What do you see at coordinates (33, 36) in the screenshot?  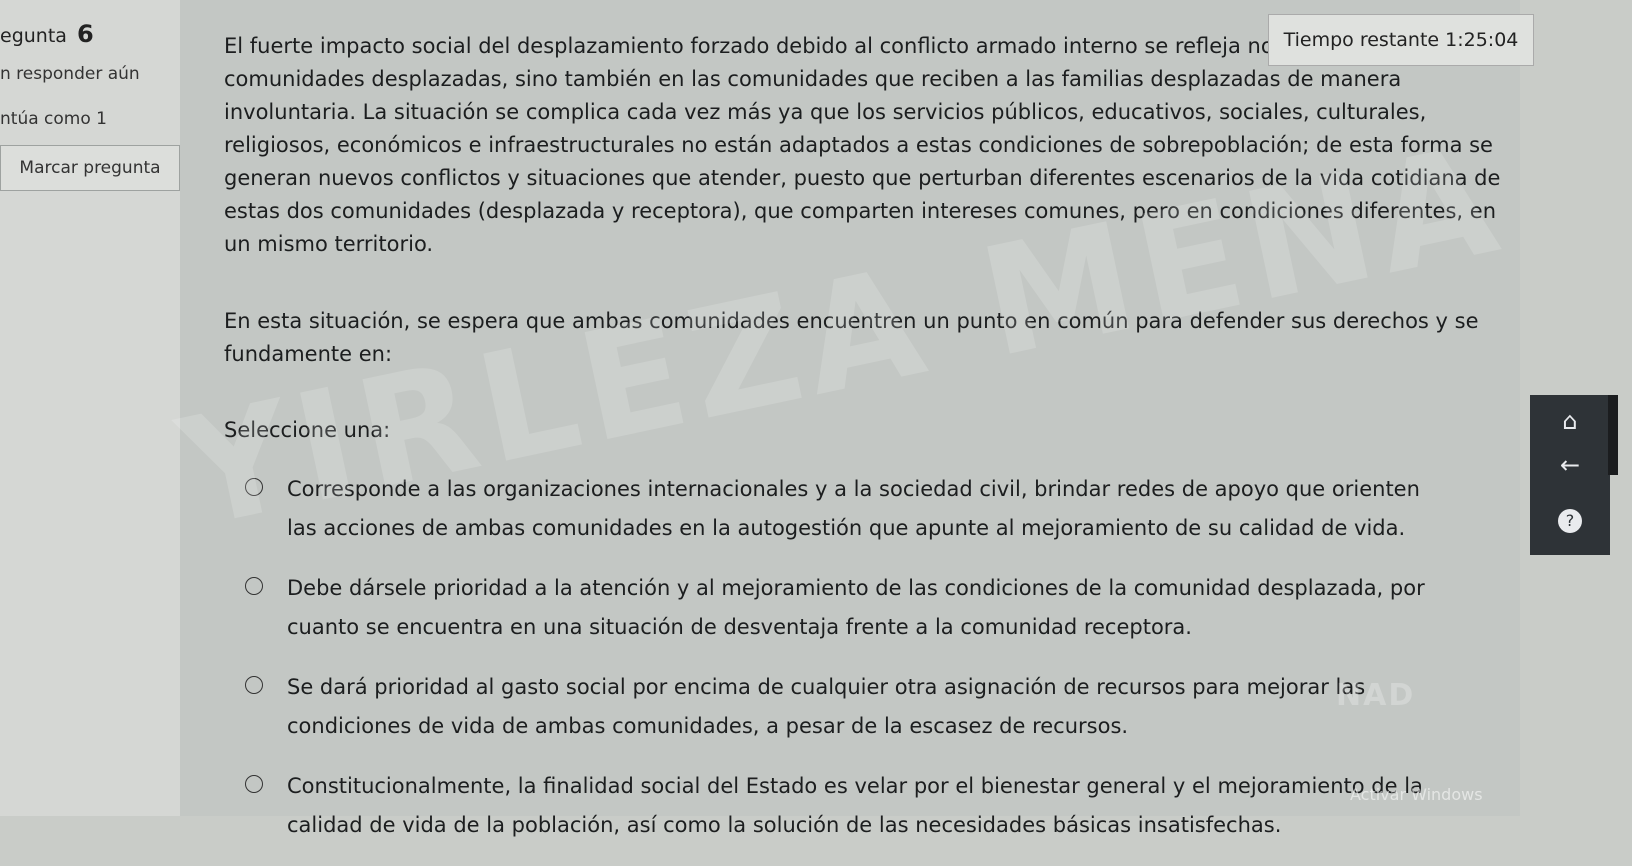 I see `question-label: egunta` at bounding box center [33, 36].